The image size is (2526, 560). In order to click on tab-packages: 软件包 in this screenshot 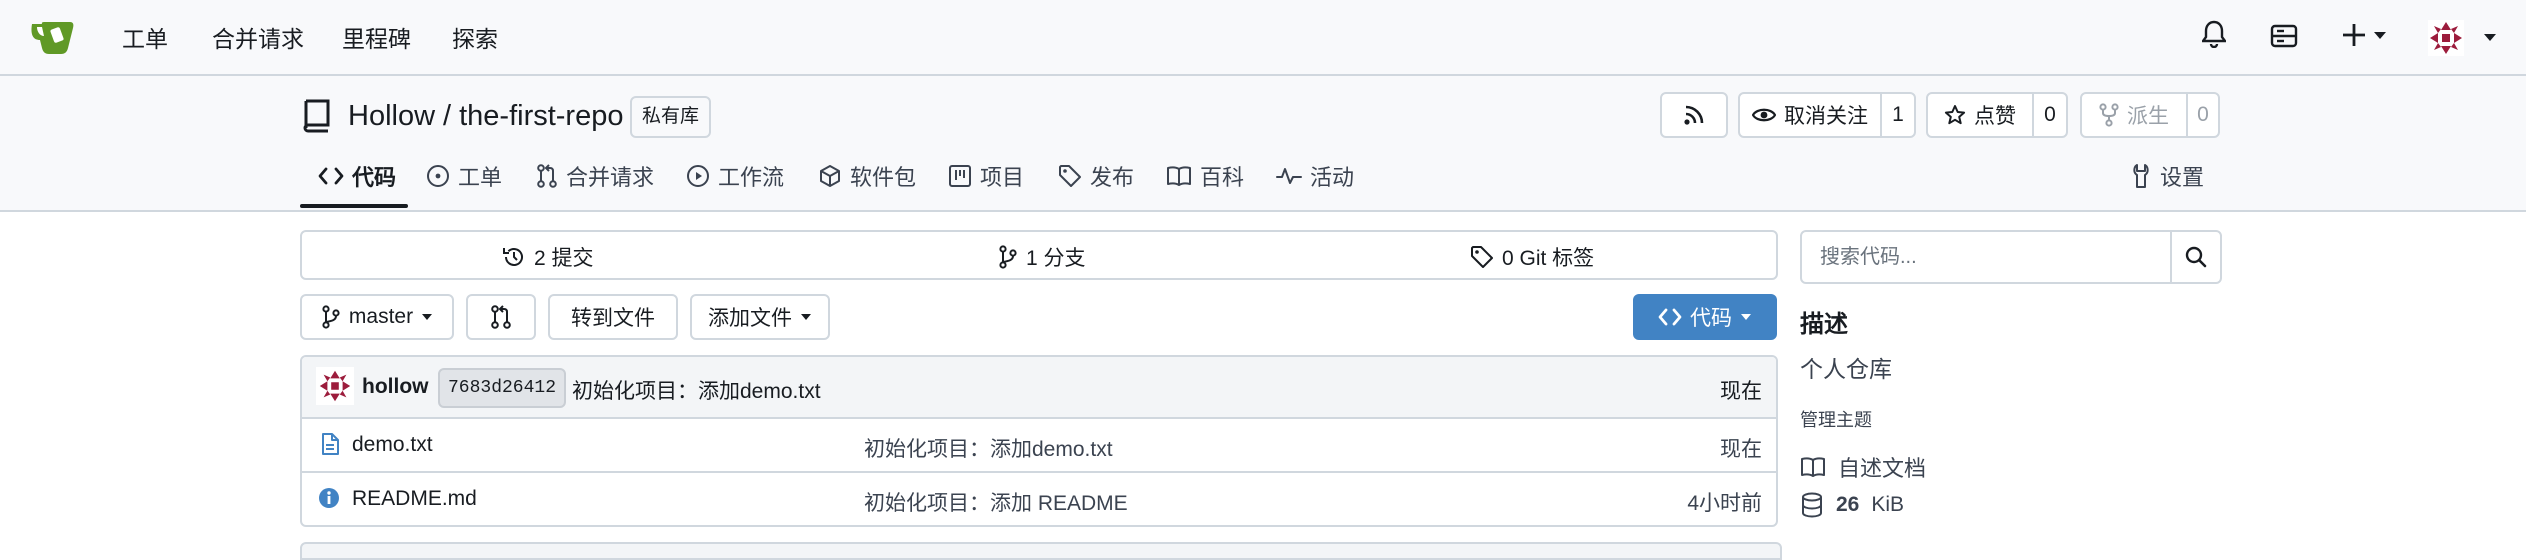, I will do `click(867, 176)`.